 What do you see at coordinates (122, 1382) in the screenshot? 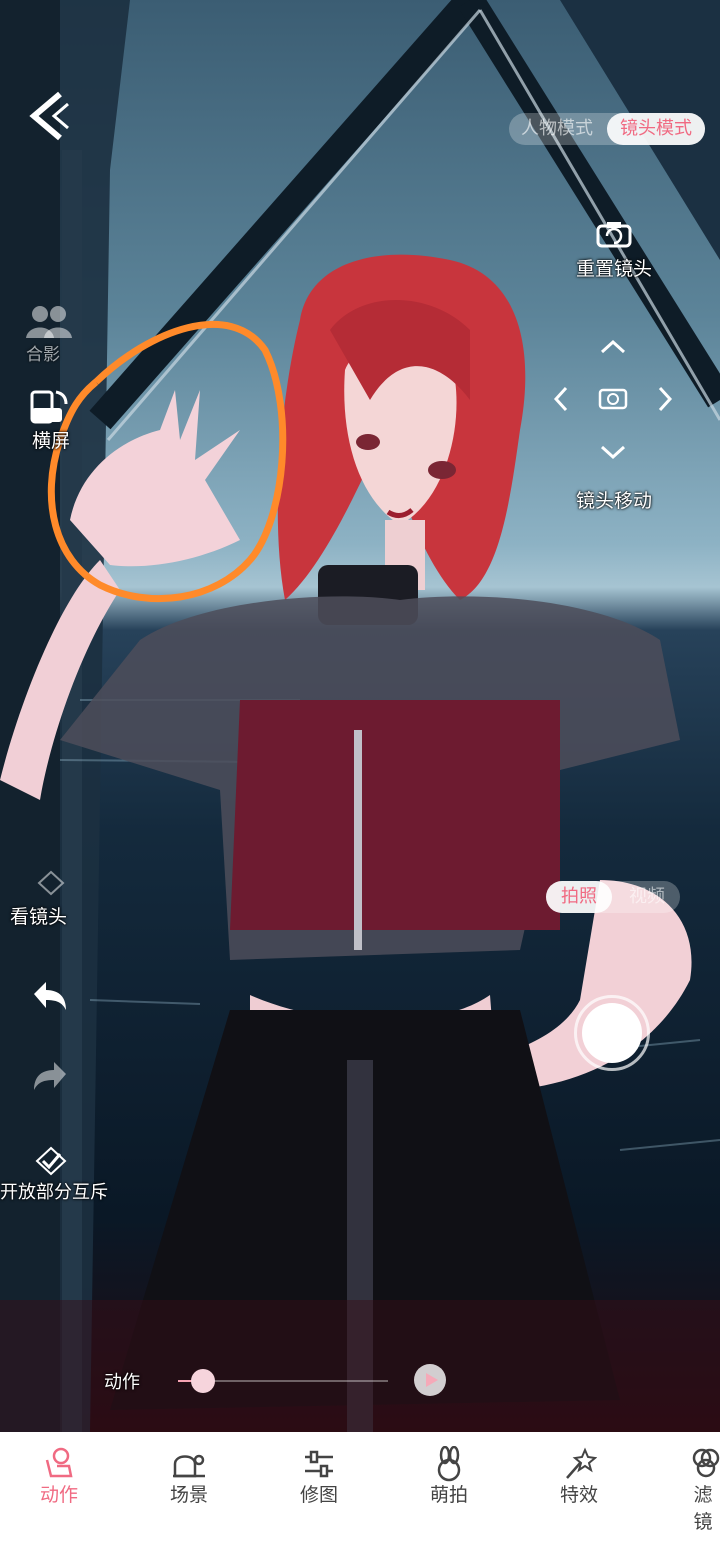
I see `action-label: 动作` at bounding box center [122, 1382].